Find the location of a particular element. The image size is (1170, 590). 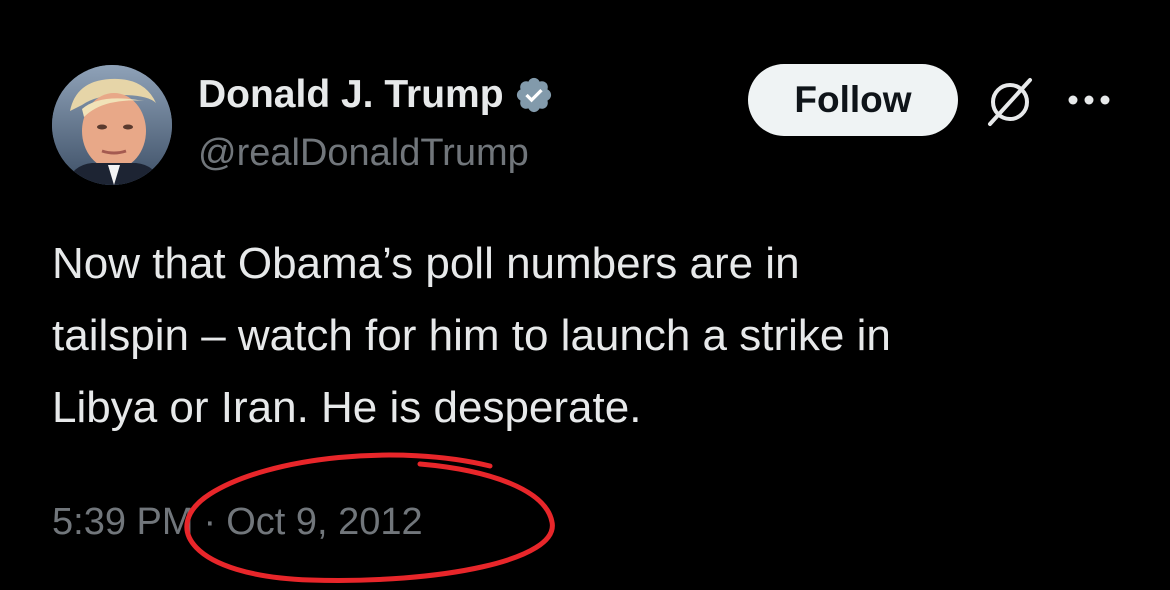

more-horizontal-icon is located at coordinates (1089, 100).